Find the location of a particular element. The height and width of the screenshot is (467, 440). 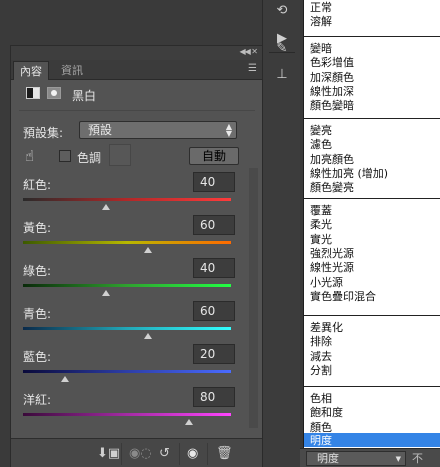

slider-label: 綠色: is located at coordinates (37, 271).